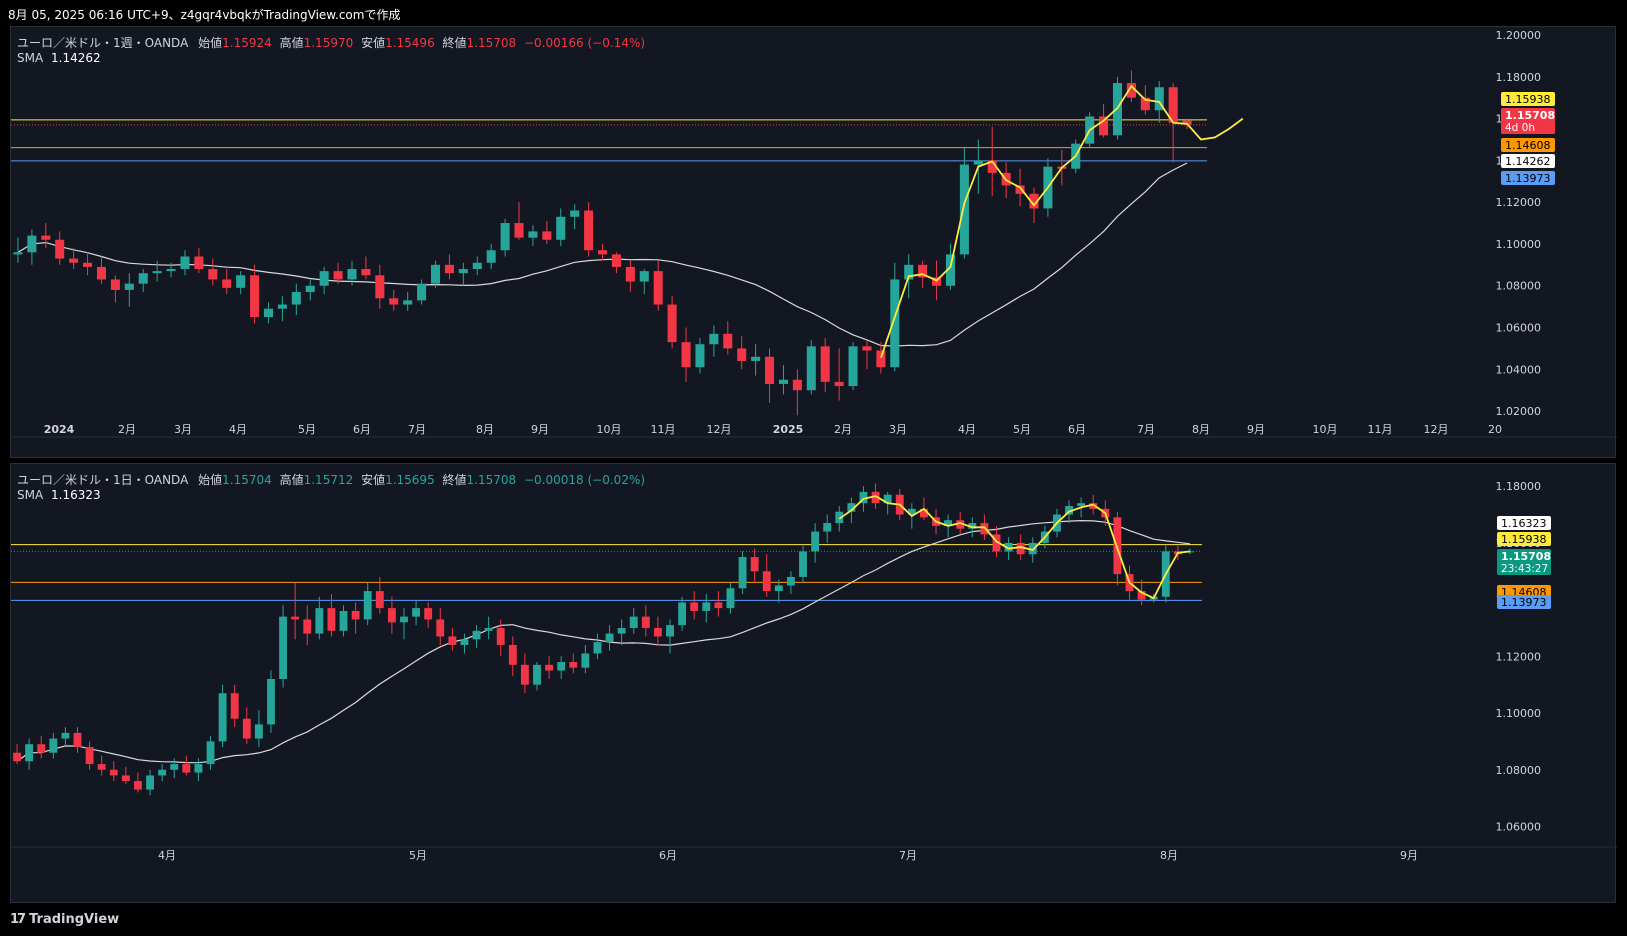  I want to click on legend-close: 1.15708, so click(491, 480).